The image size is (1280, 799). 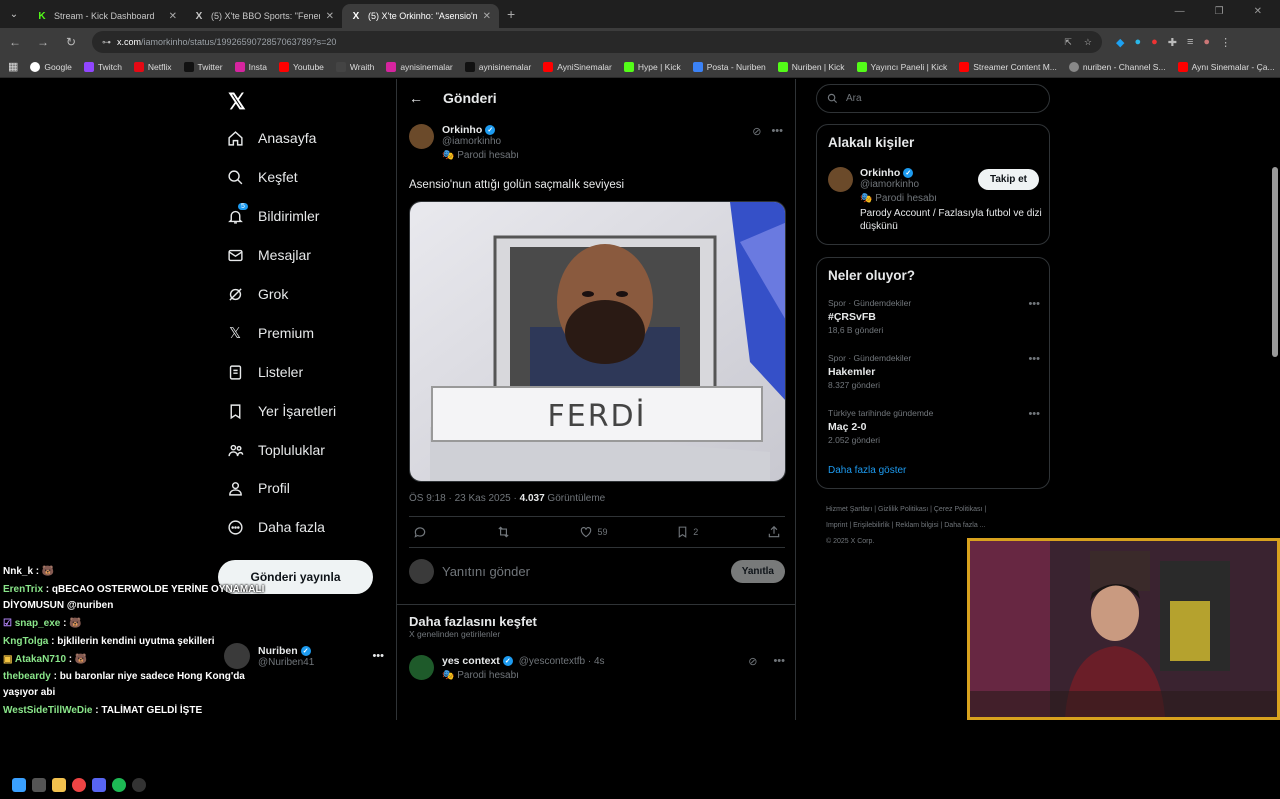 I want to click on obs-icon, so click(x=139, y=785).